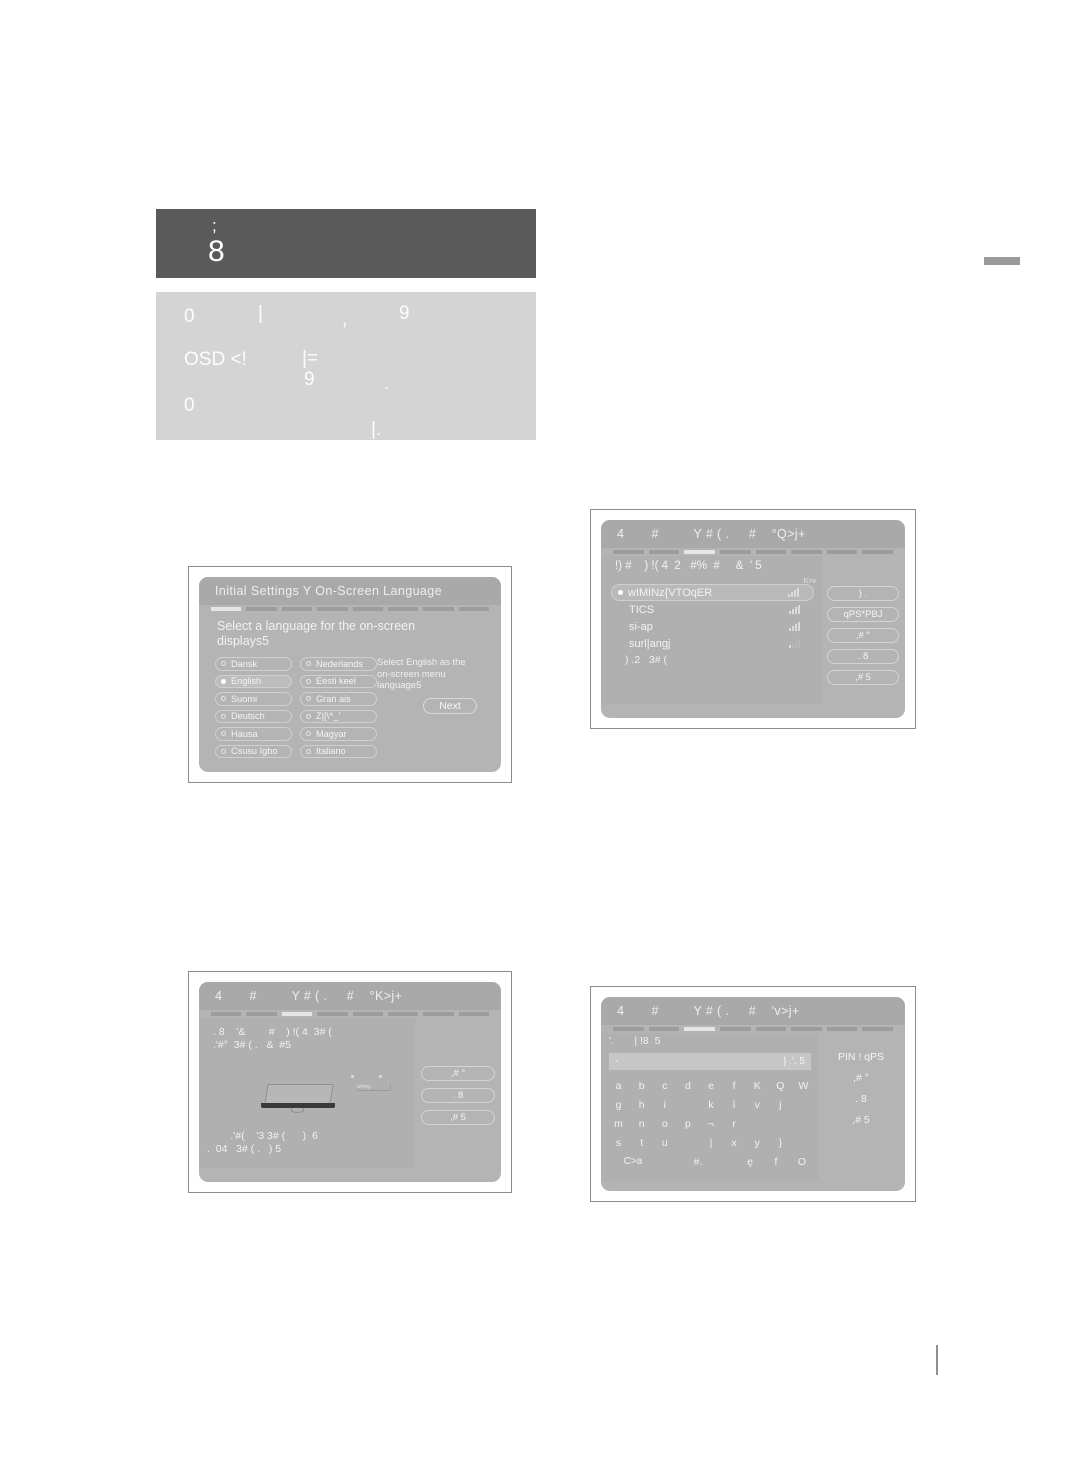  I want to click on intro-text-c: ,, so click(345, 319).